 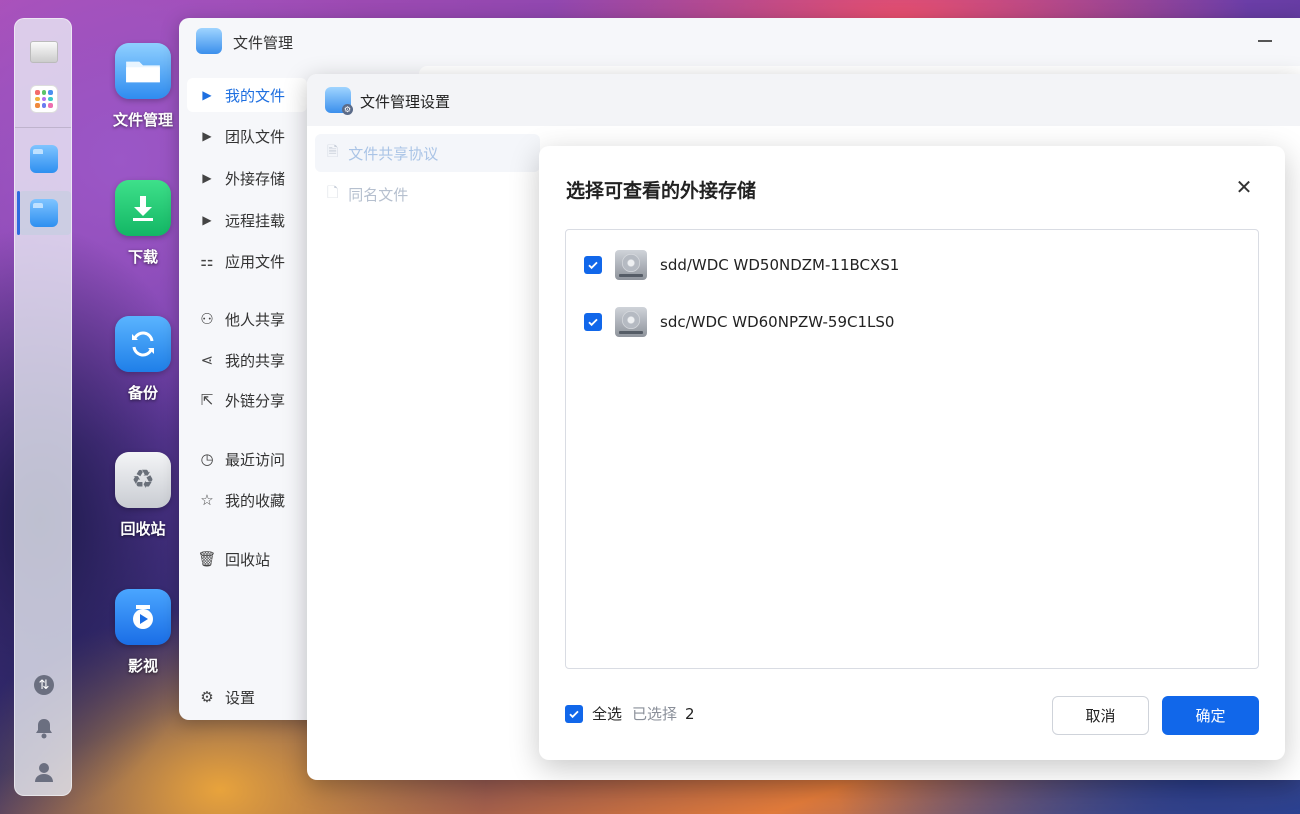 What do you see at coordinates (43, 127) in the screenshot?
I see `dock-separator` at bounding box center [43, 127].